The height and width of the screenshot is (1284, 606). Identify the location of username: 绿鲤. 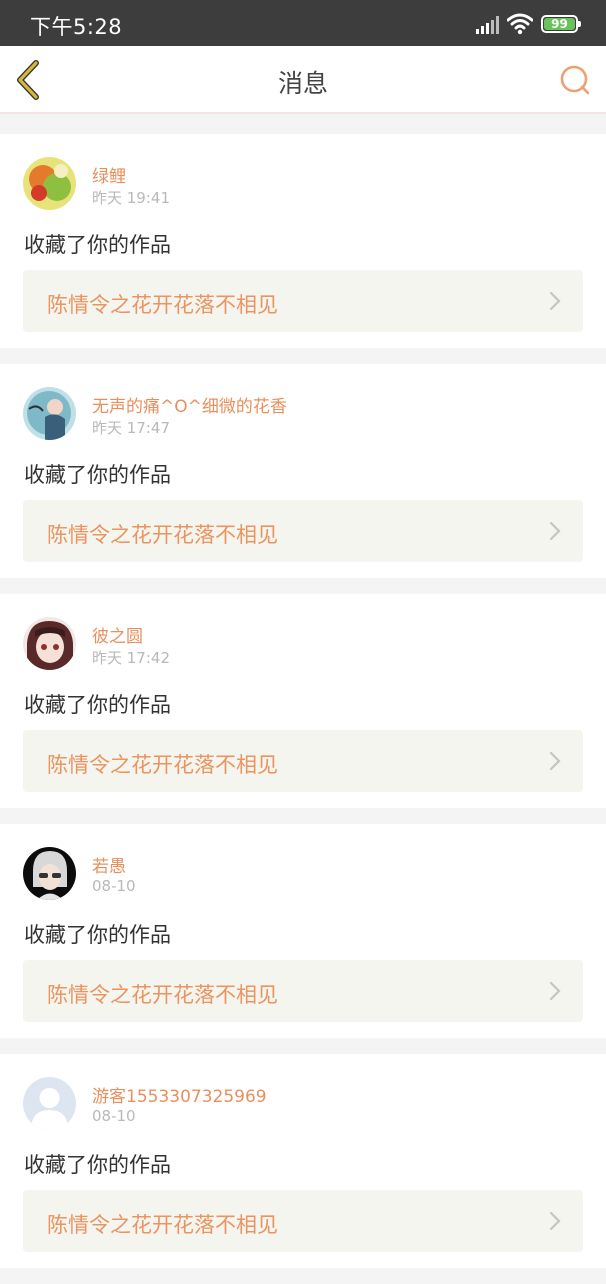
(109, 174).